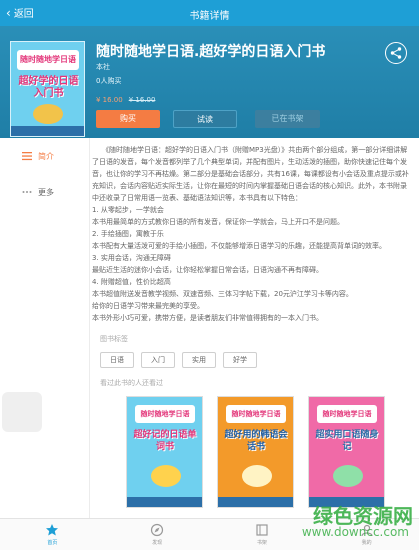 The width and height of the screenshot is (419, 550). I want to click on intro-paragraph: 本书外形小巧可爱，携带方便，是读者朋友们非常值得拥有的一本入门书。, so click(207, 318).